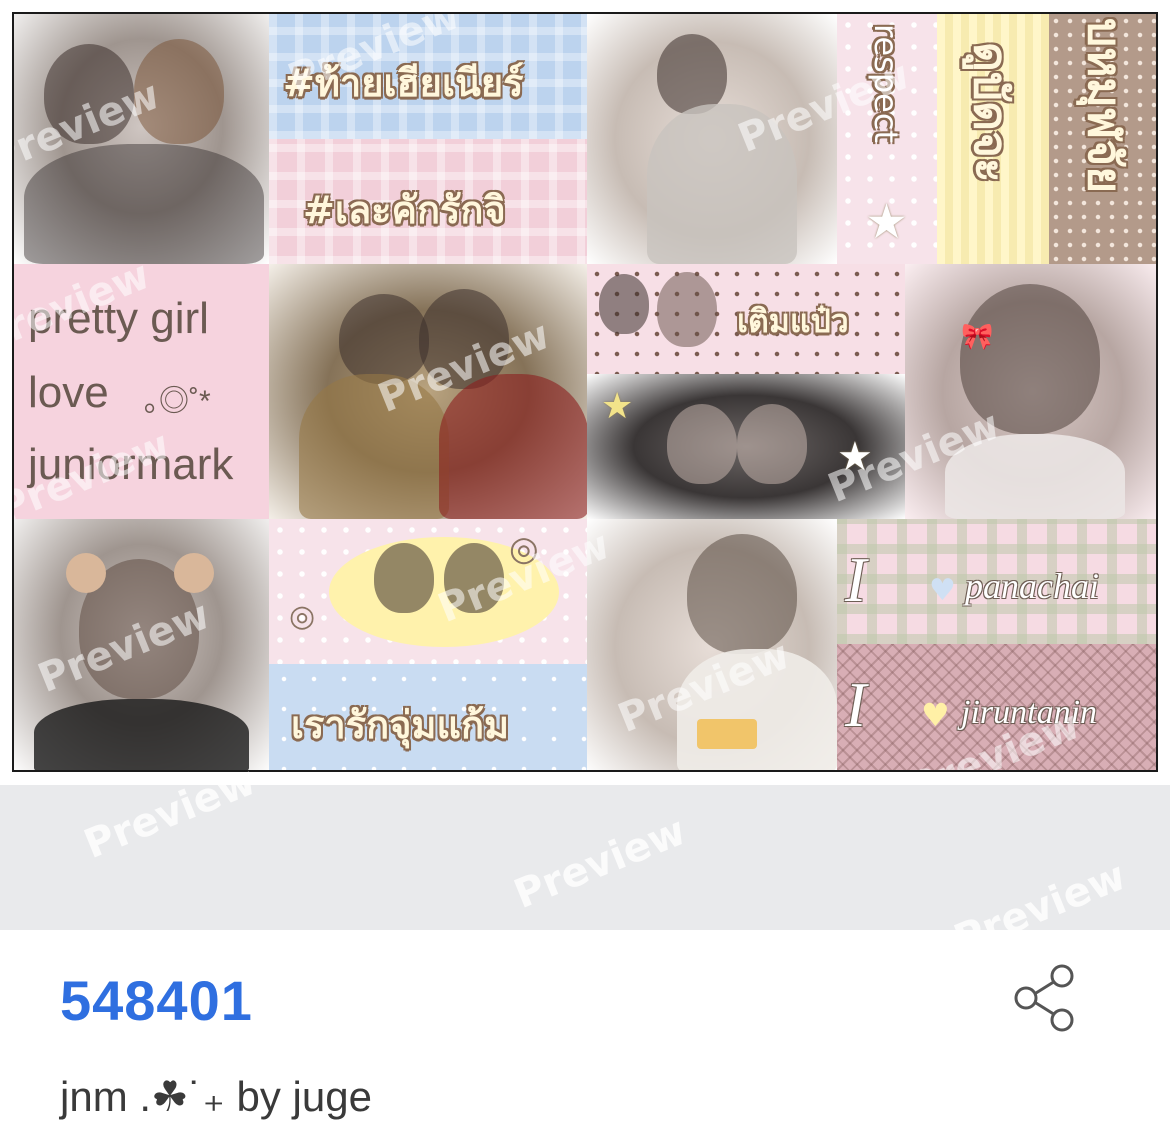  What do you see at coordinates (428, 591) in the screenshot?
I see `photo-oval-sticker: ◎ ◎` at bounding box center [428, 591].